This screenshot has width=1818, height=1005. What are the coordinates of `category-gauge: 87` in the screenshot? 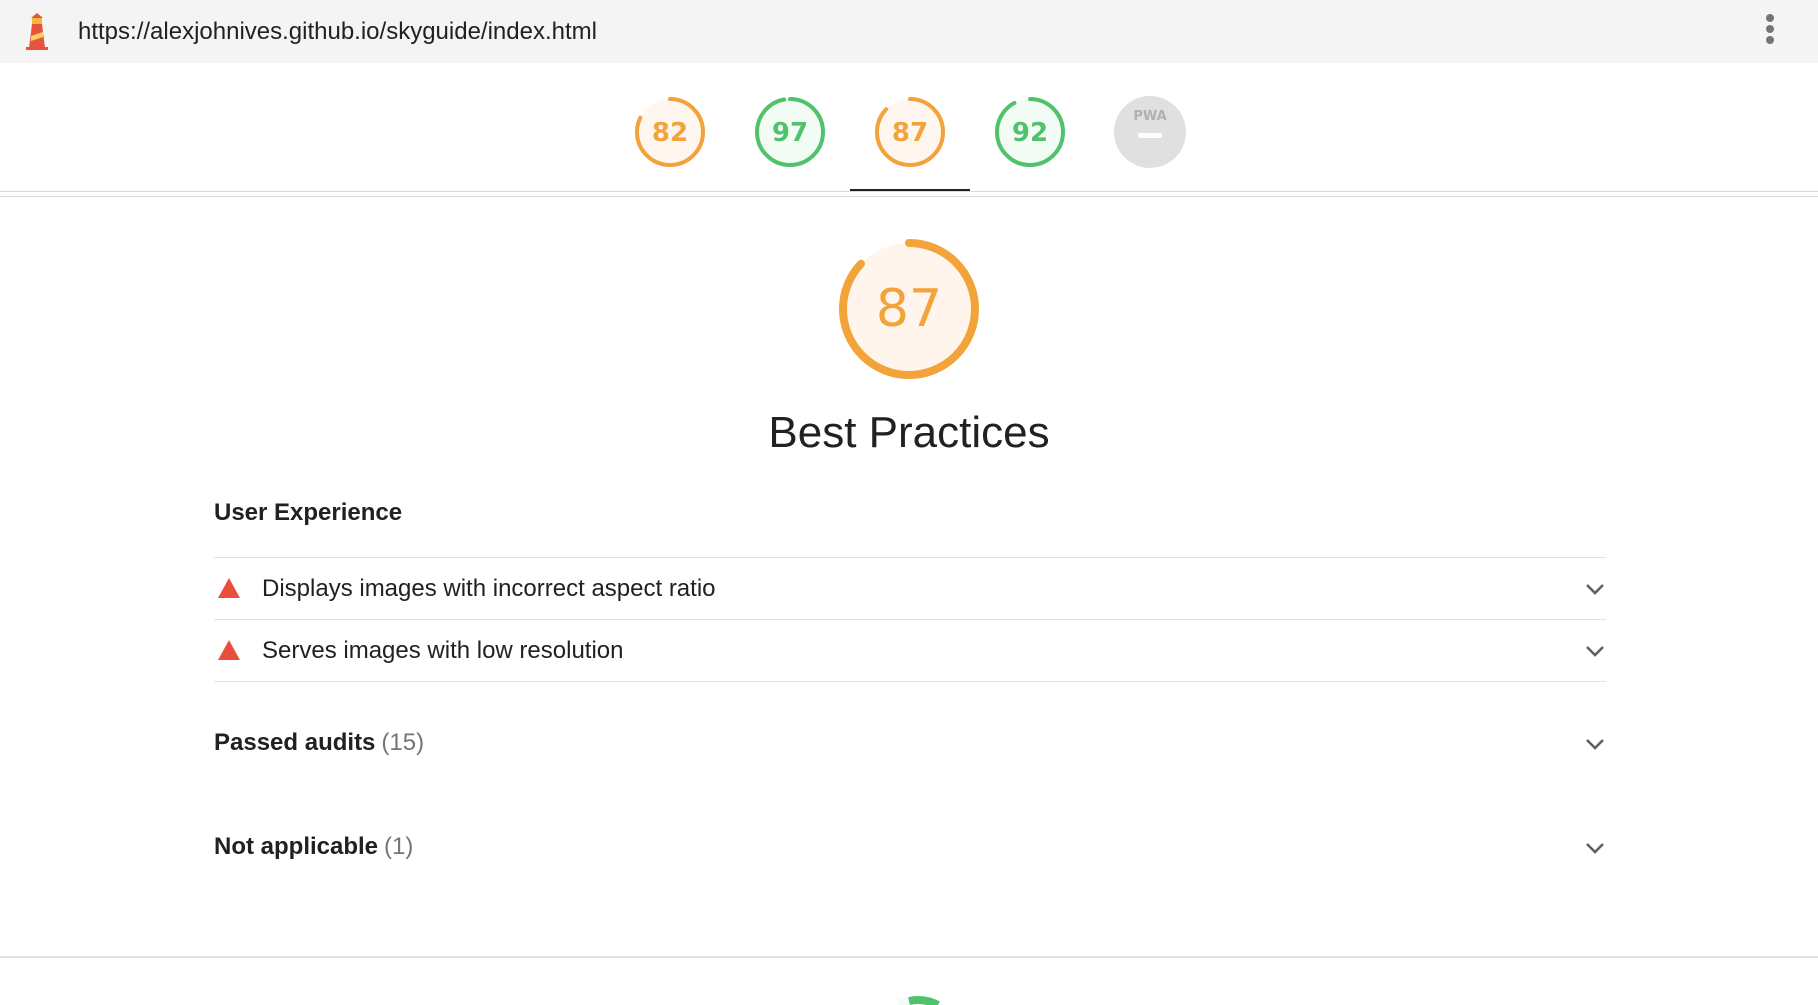 It's located at (909, 309).